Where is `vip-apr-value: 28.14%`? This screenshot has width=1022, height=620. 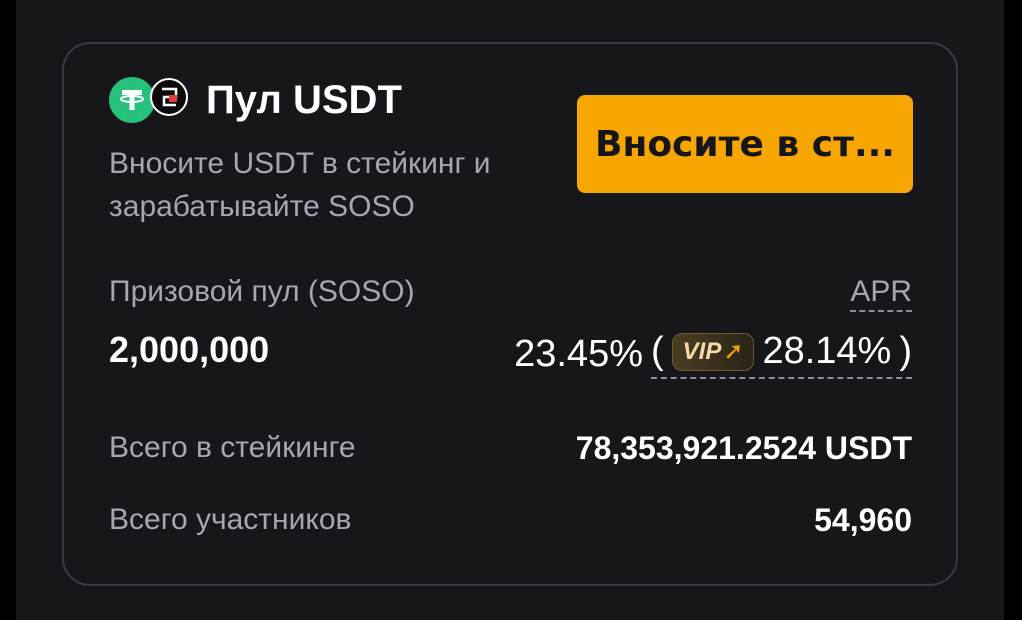
vip-apr-value: 28.14% is located at coordinates (827, 351).